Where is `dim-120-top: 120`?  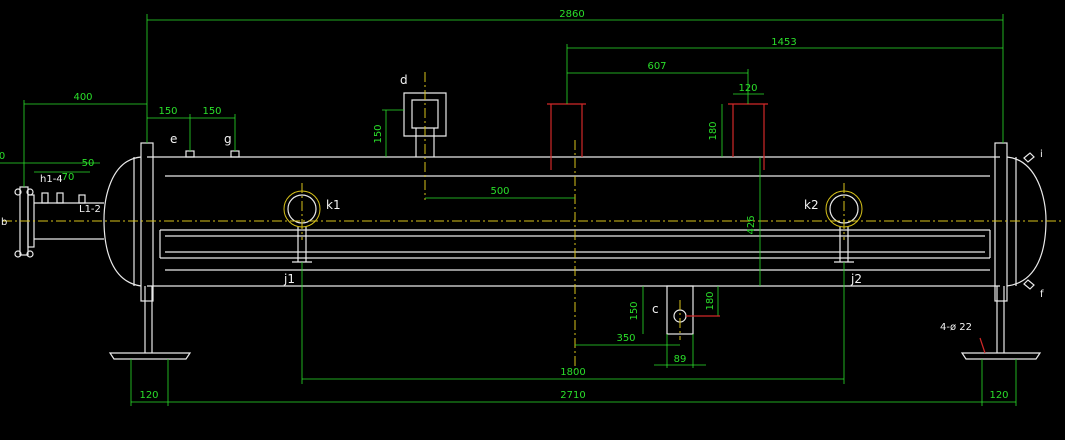 dim-120-top: 120 is located at coordinates (747, 88).